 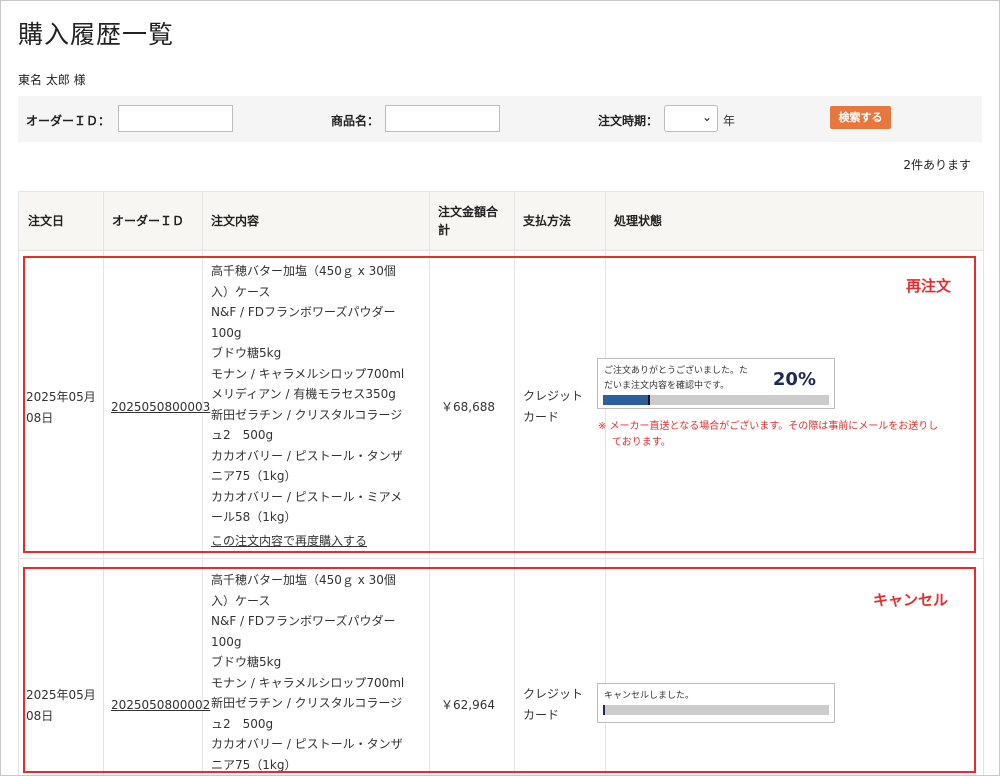 I want to click on header-order-date: 注文日, so click(x=46, y=221).